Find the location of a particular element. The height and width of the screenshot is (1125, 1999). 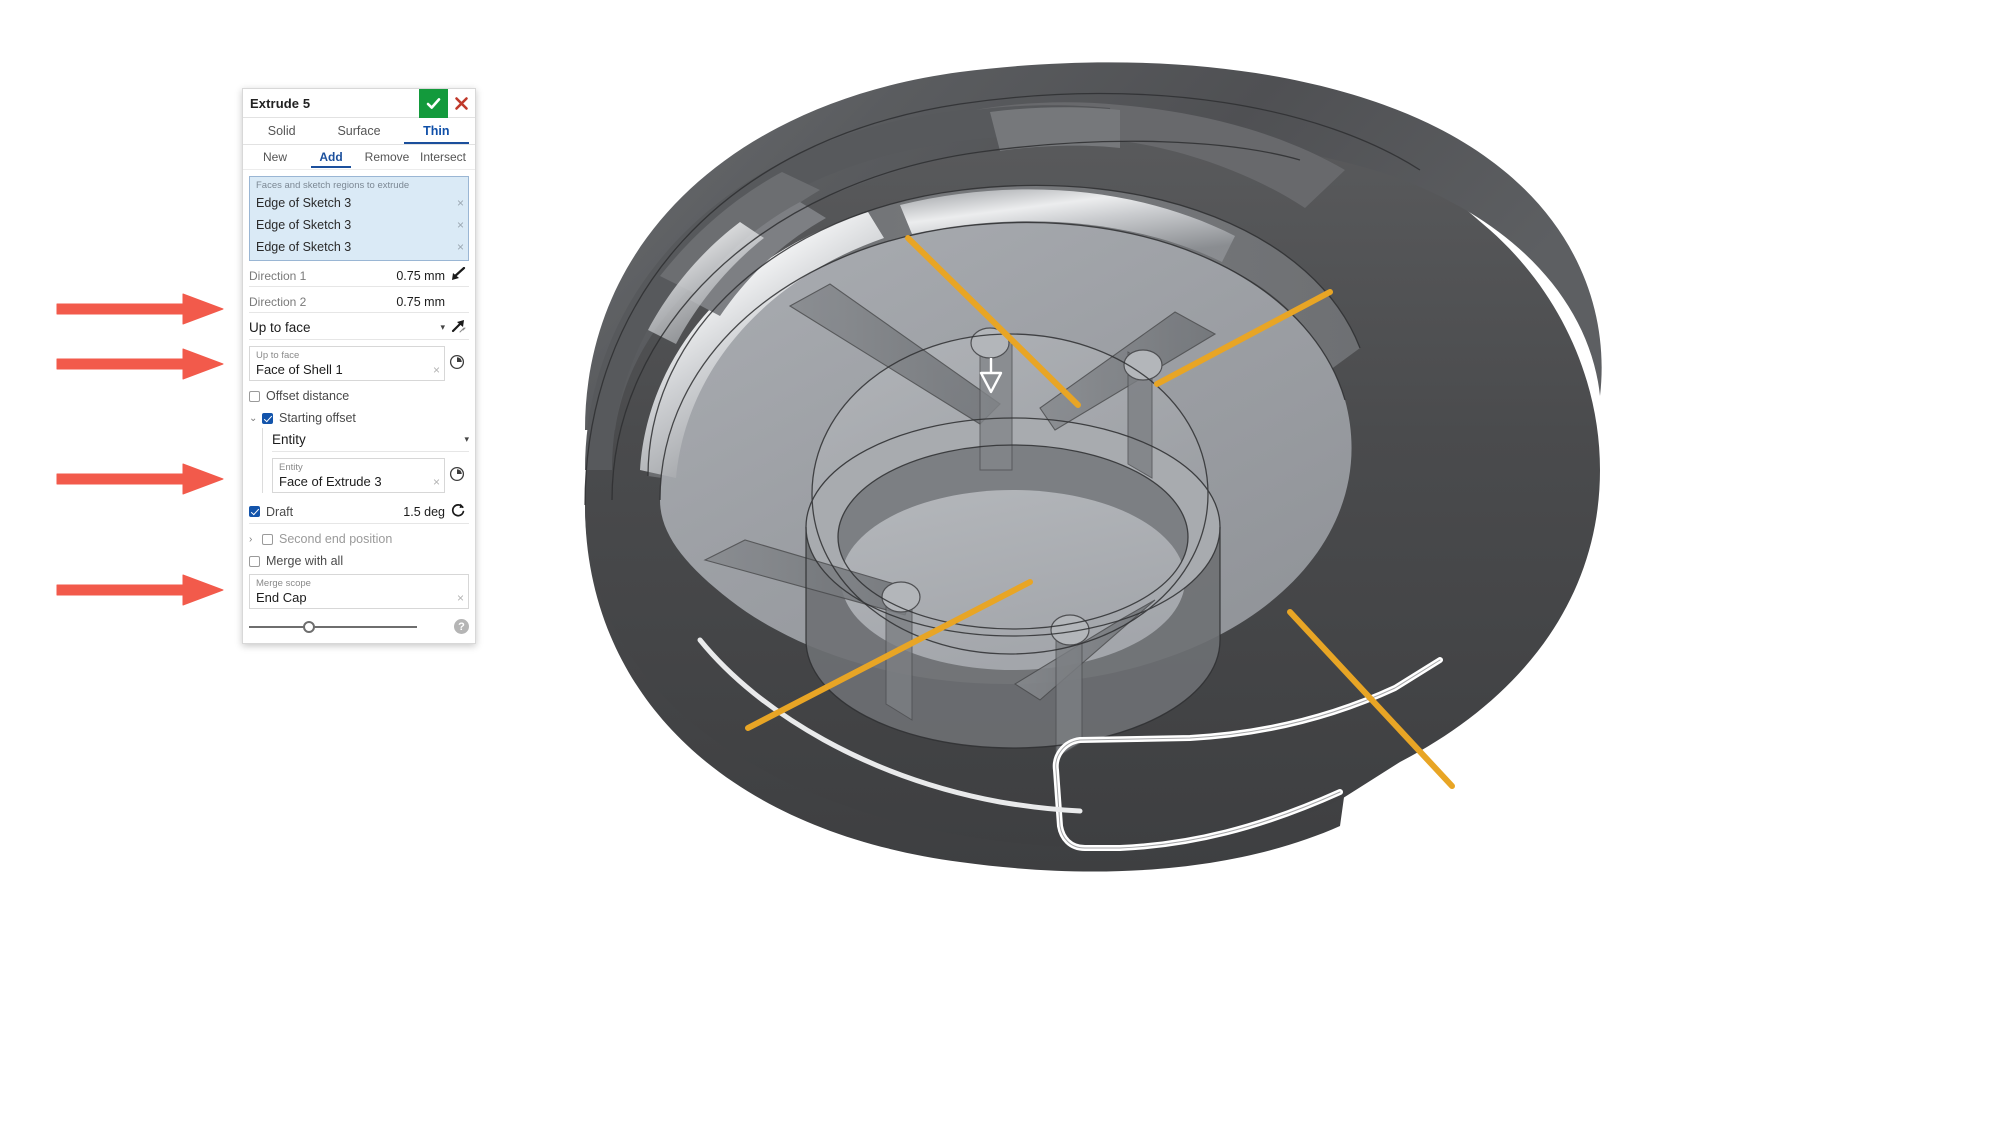

direction-1-value: 0.75 mm is located at coordinates (420, 276).